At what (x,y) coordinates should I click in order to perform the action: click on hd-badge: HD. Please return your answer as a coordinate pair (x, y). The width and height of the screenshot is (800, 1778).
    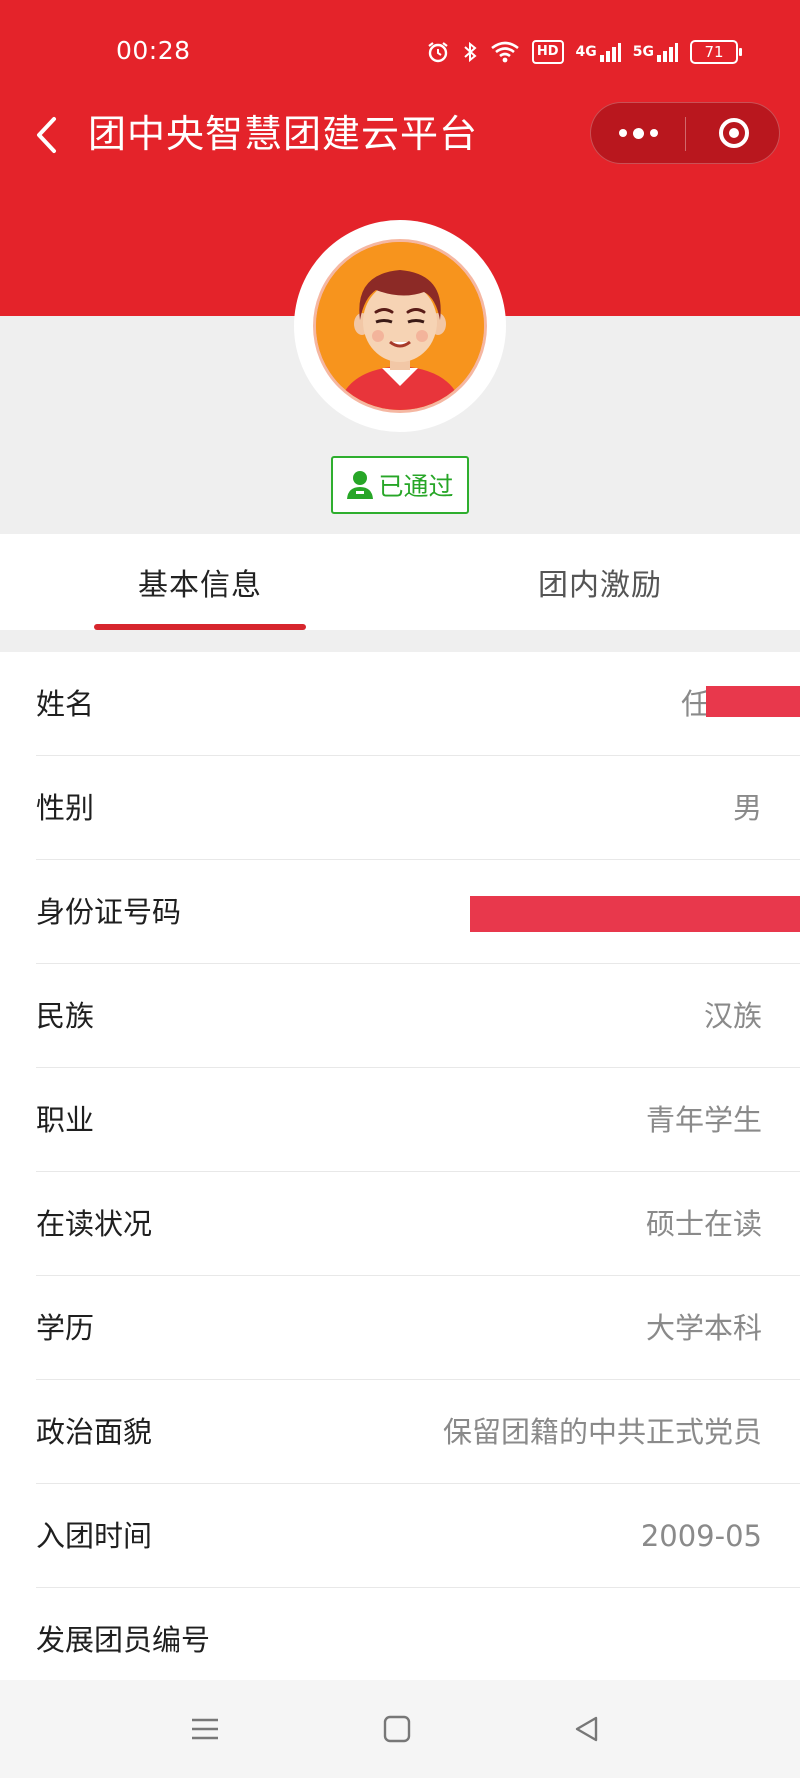
    Looking at the image, I should click on (547, 52).